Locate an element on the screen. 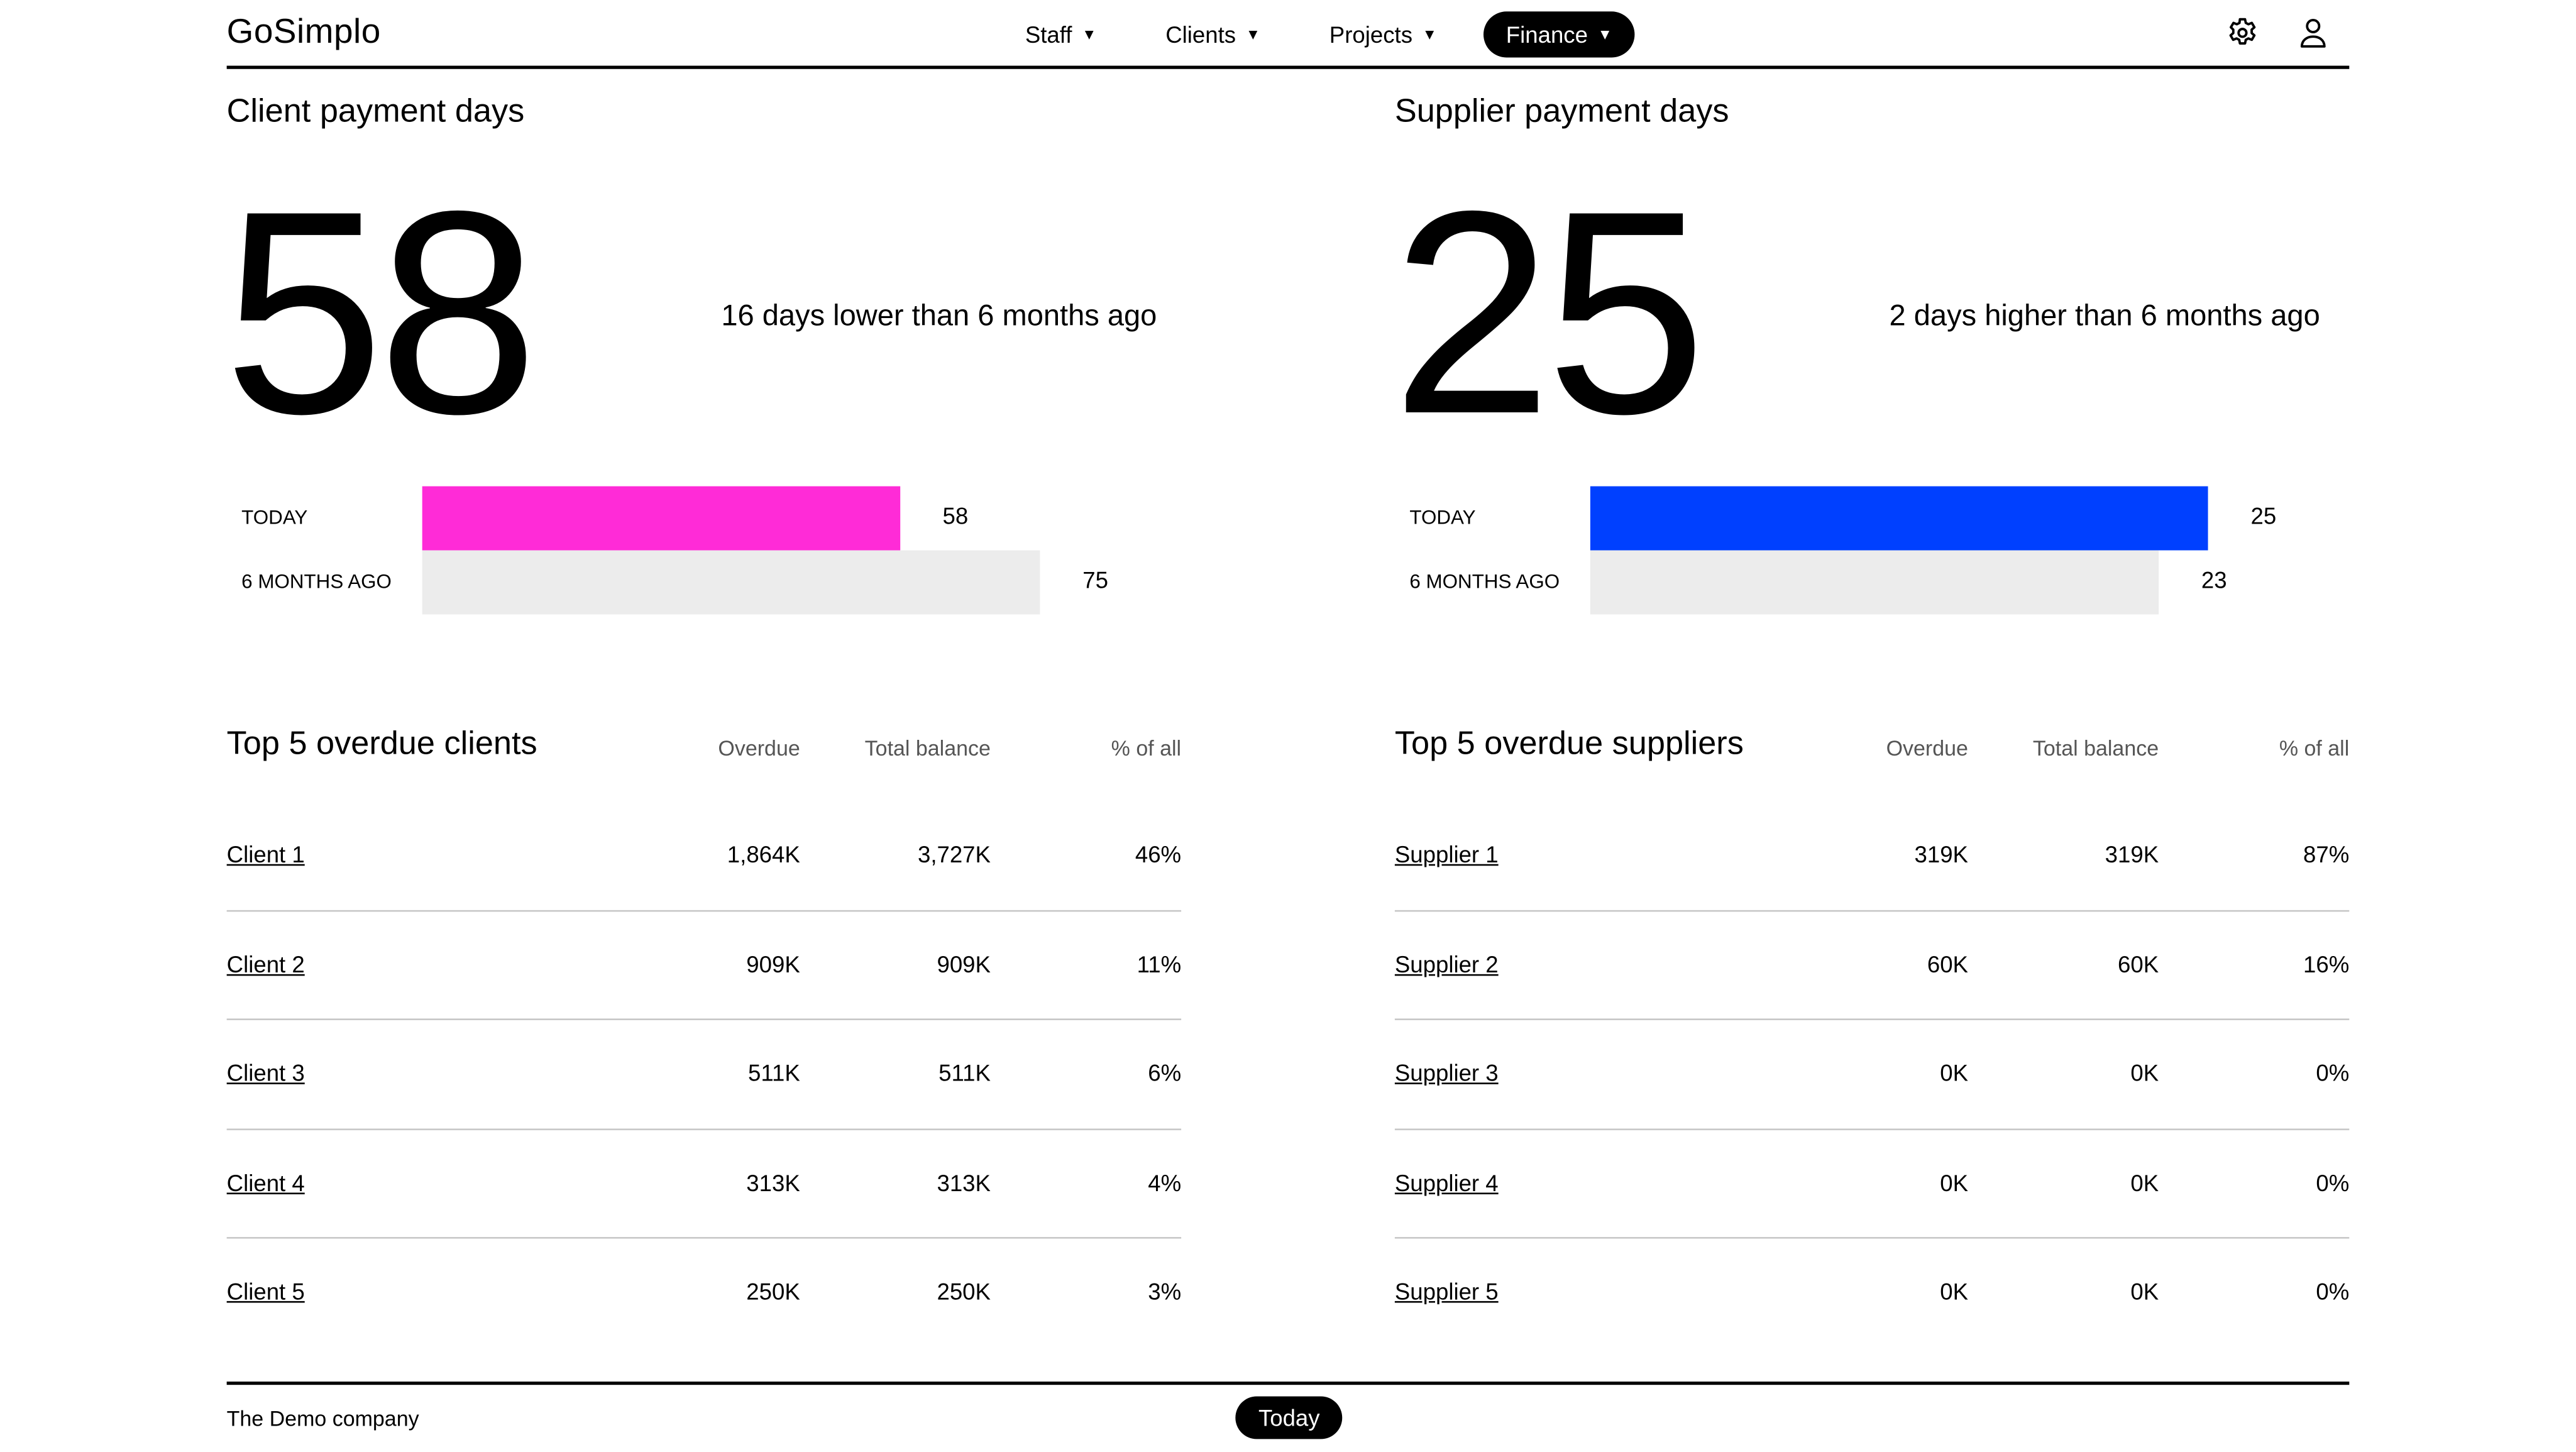 The height and width of the screenshot is (1452, 2576). settings-button is located at coordinates (2242, 33).